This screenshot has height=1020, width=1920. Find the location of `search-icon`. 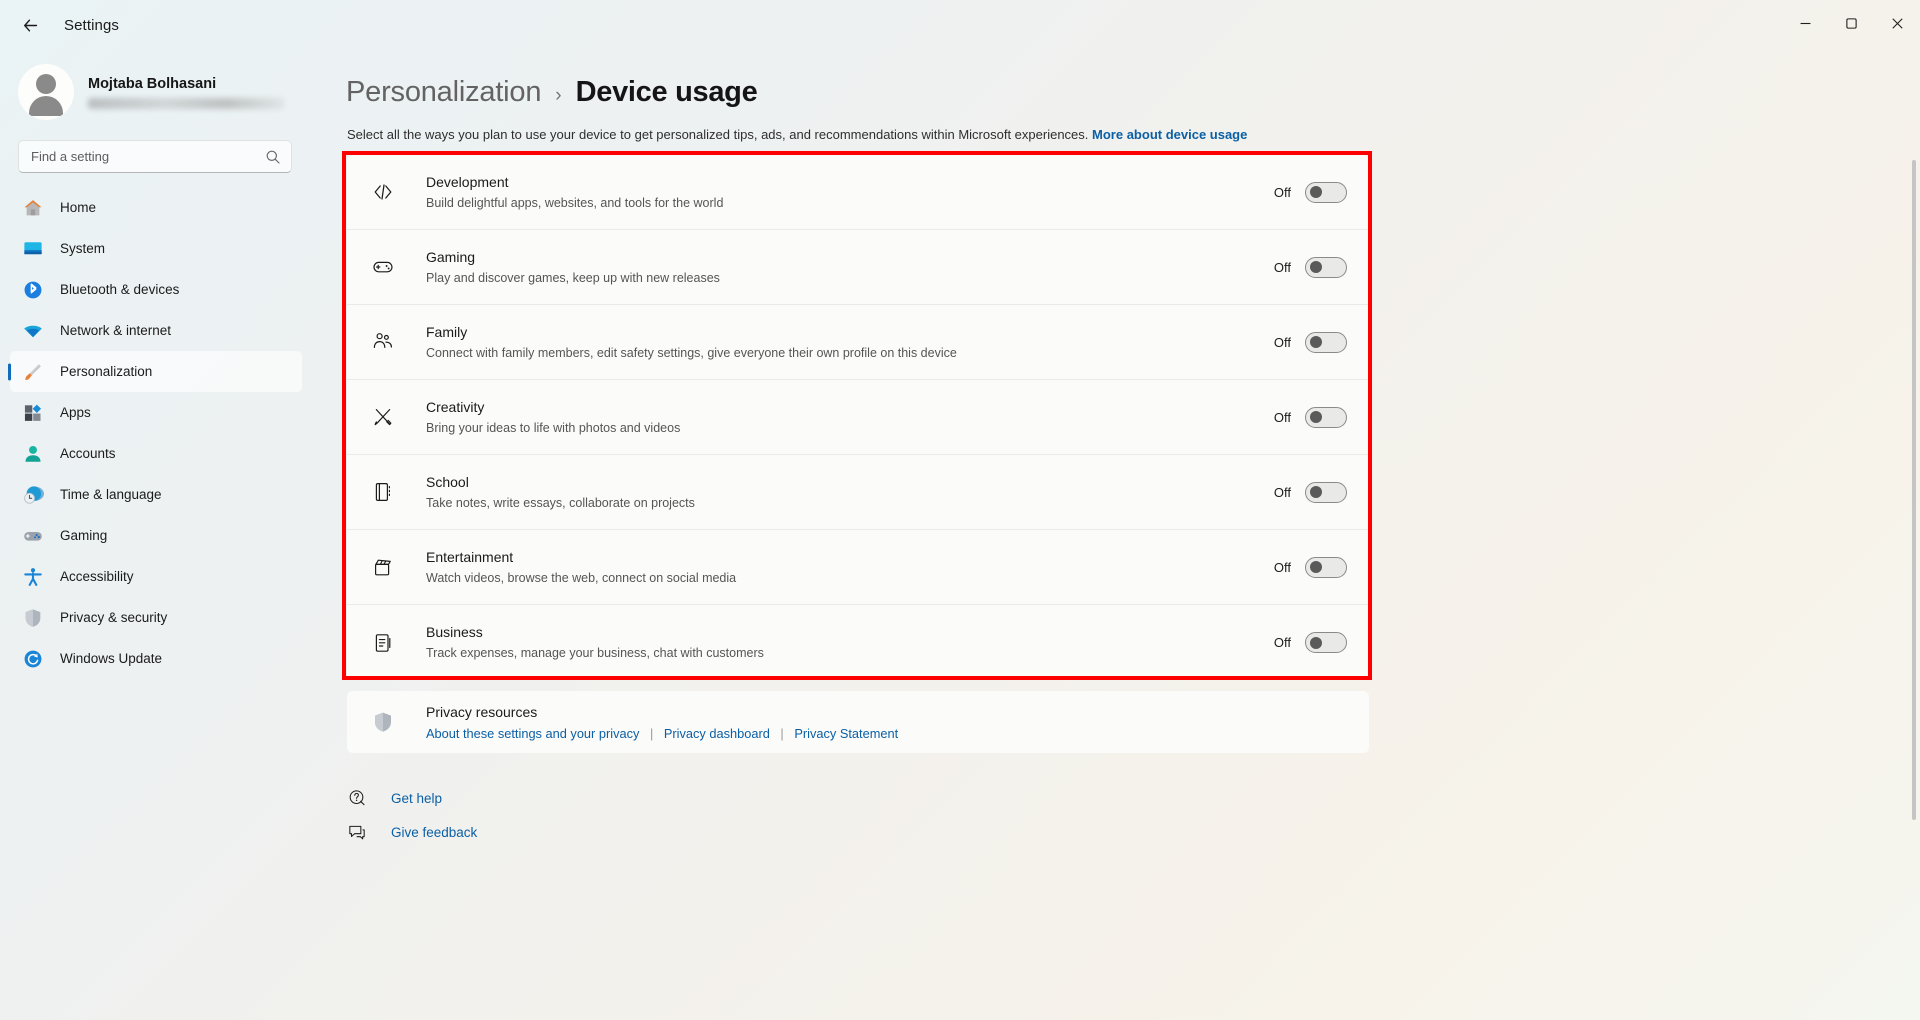

search-icon is located at coordinates (273, 157).